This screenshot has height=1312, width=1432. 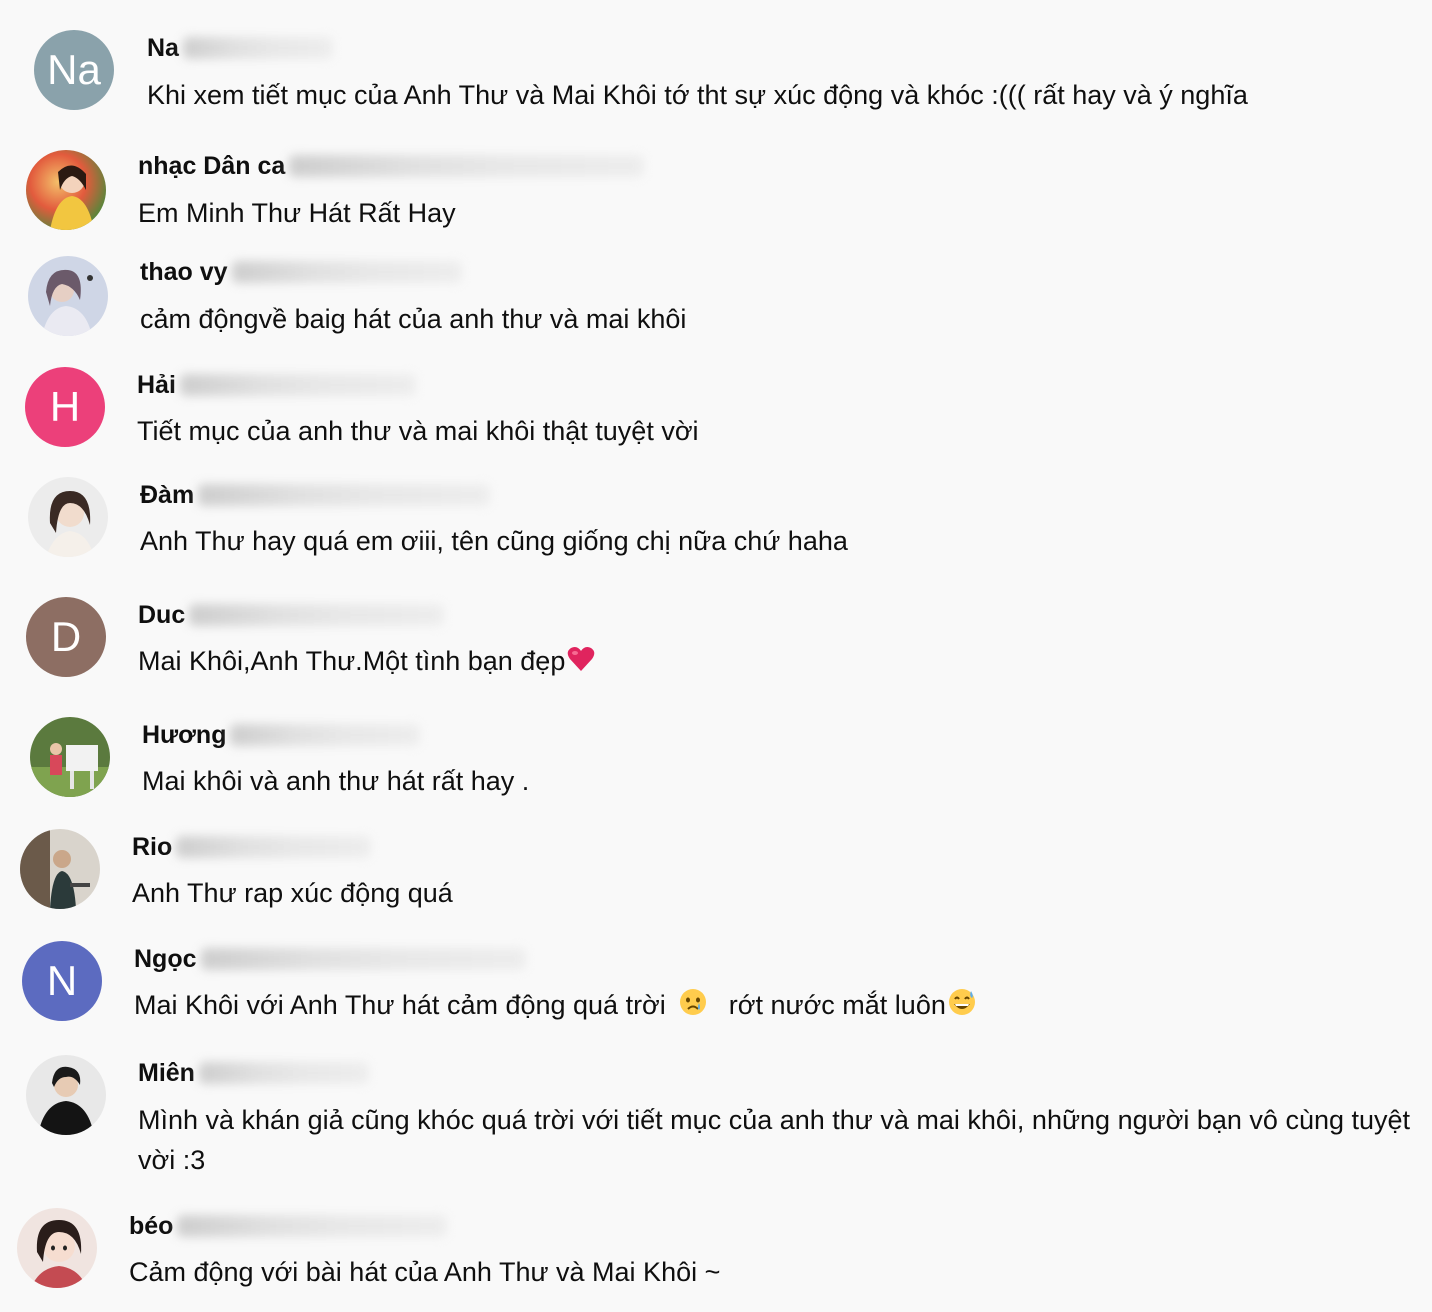 What do you see at coordinates (336, 781) in the screenshot?
I see `comment-text: Mai khôi và anh thư hát rất hay .` at bounding box center [336, 781].